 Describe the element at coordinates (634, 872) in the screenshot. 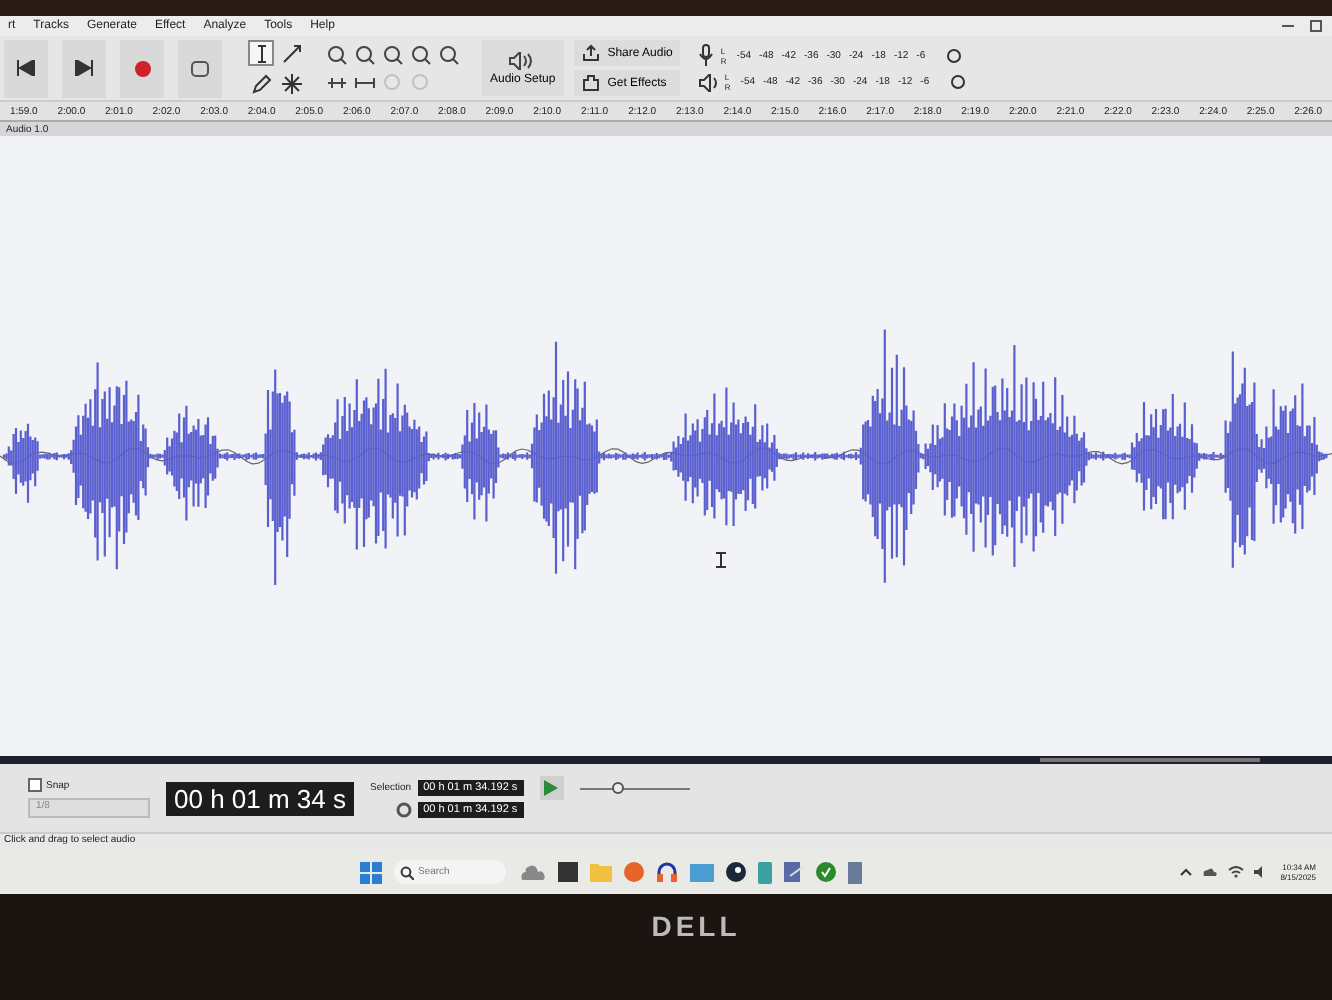

I see `globe-icon` at that location.